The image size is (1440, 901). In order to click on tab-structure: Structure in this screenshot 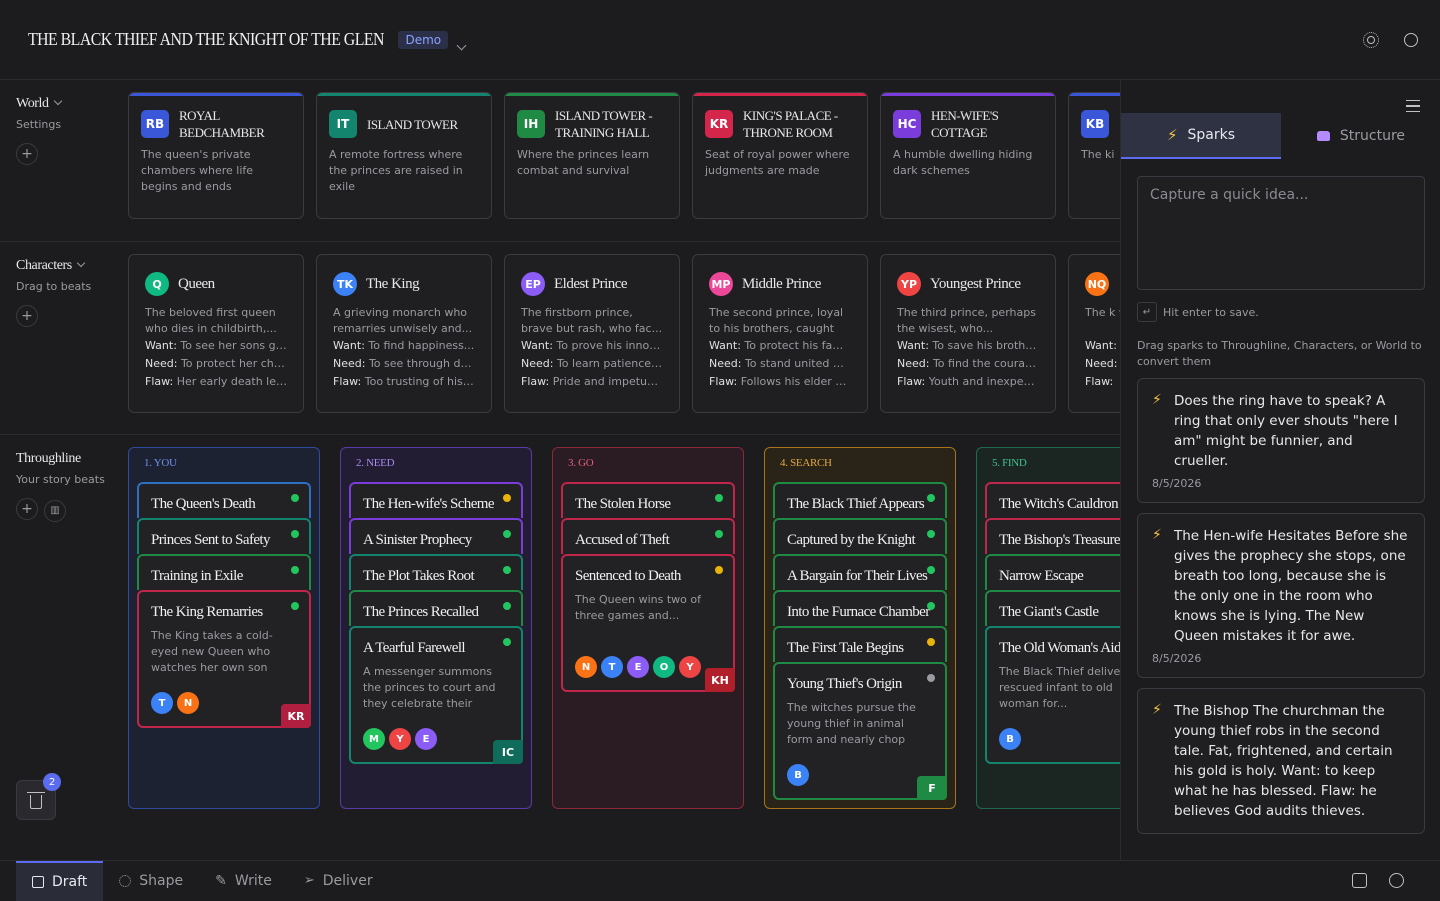, I will do `click(1360, 136)`.